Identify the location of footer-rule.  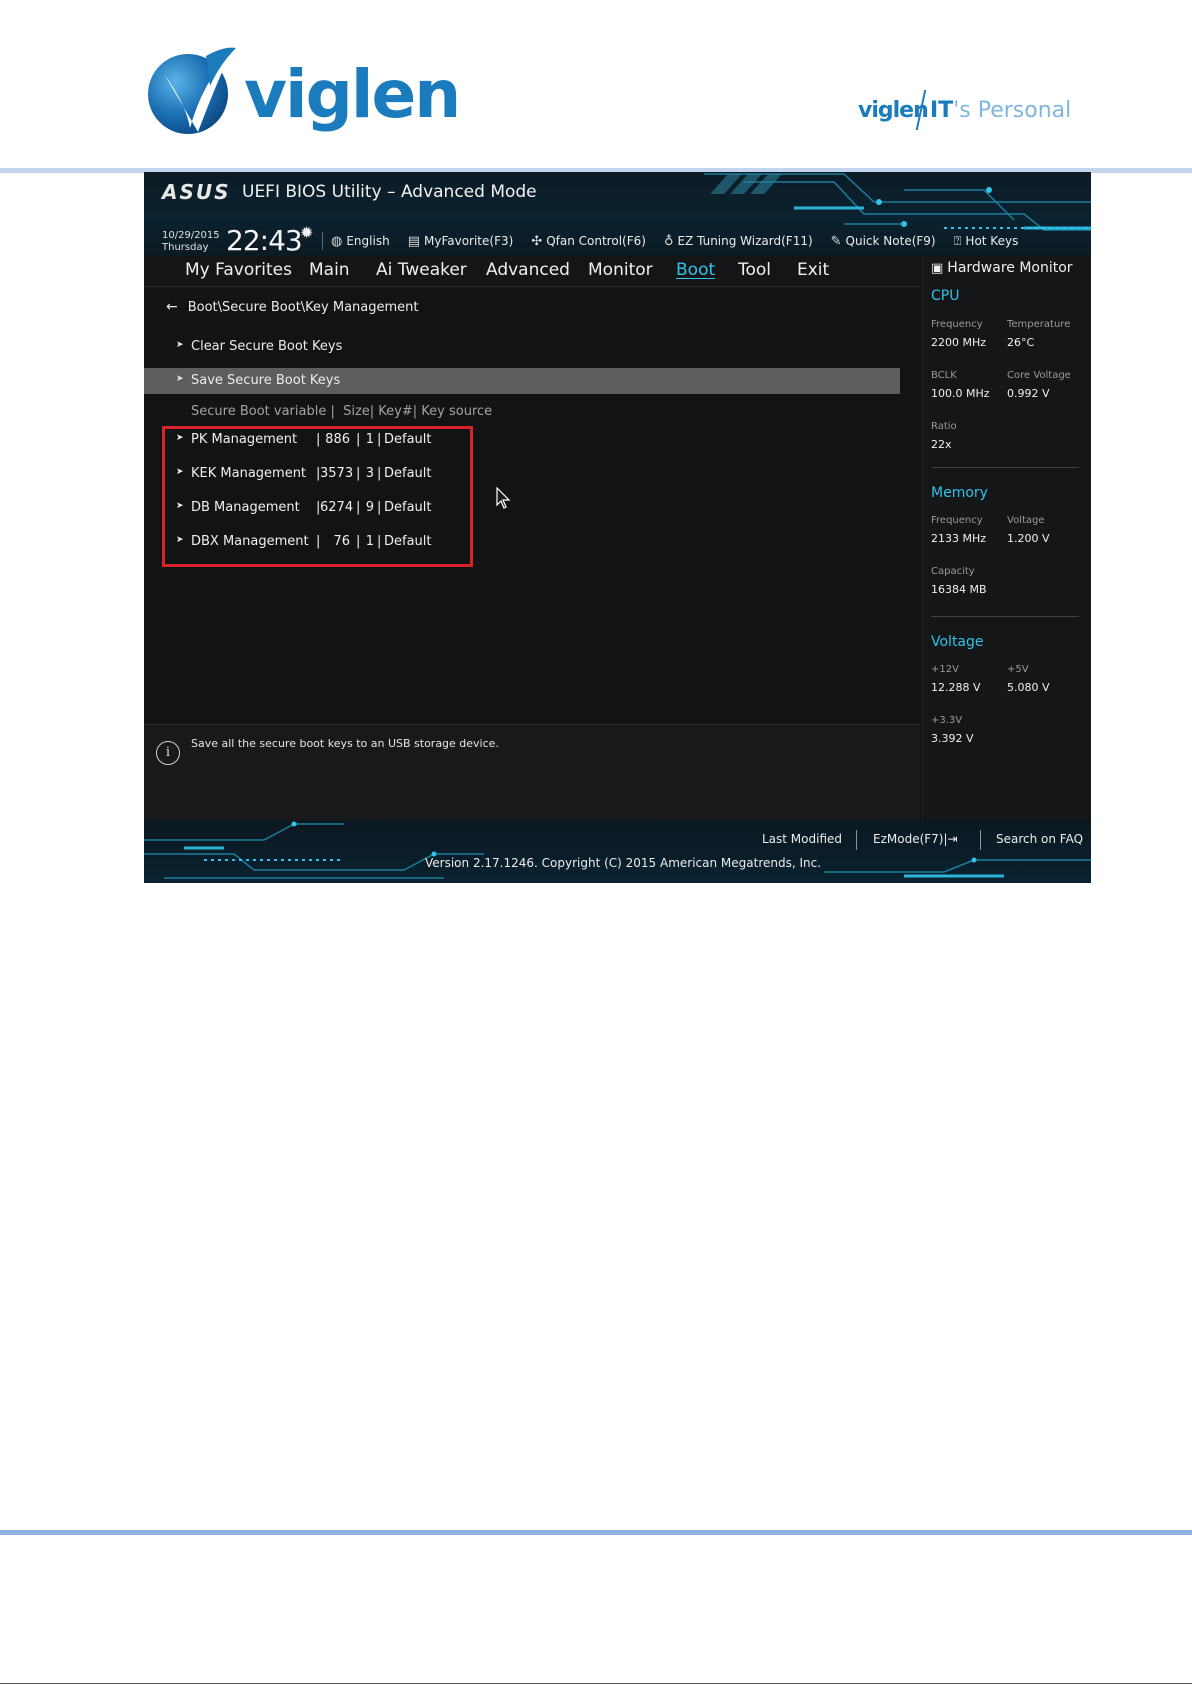
(596, 1532).